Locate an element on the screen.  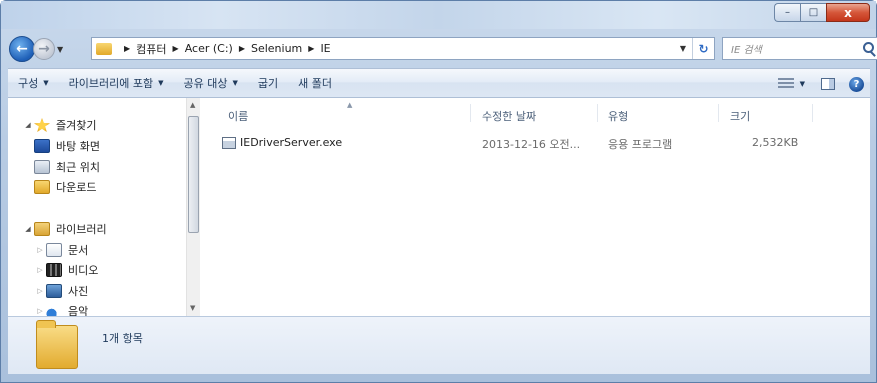
refresh-button: ↻ is located at coordinates (703, 48).